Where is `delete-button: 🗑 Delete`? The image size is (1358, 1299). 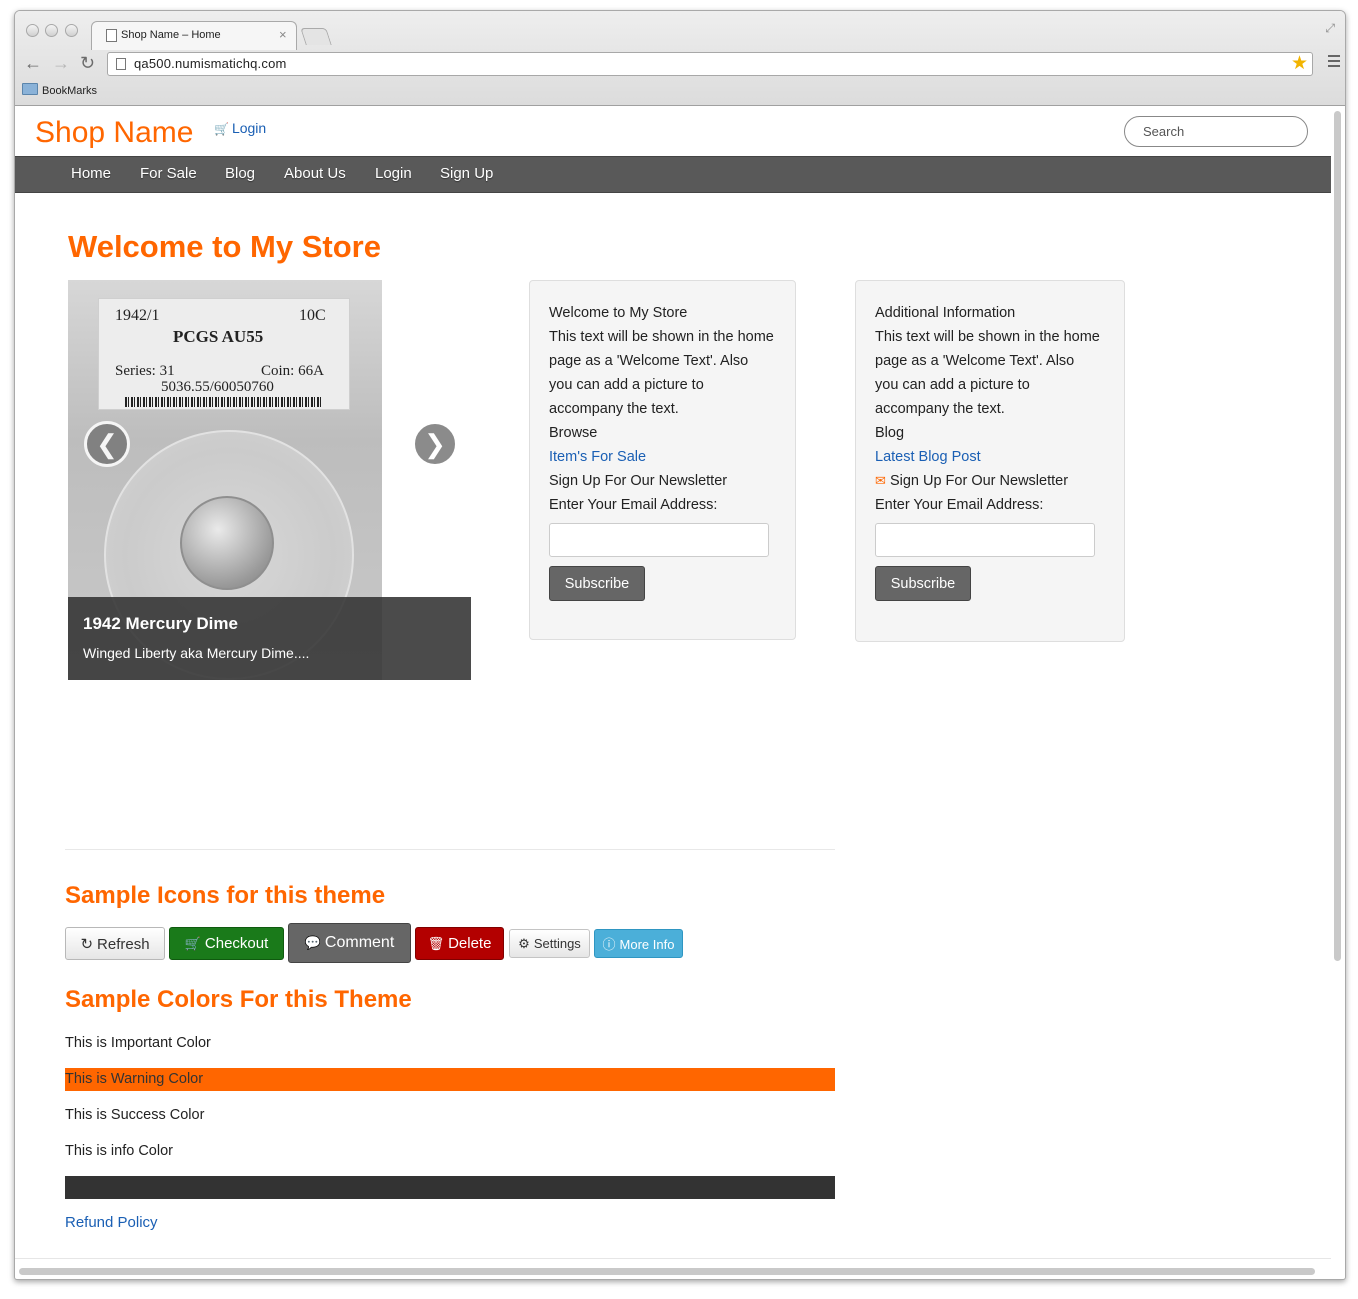 delete-button: 🗑 Delete is located at coordinates (459, 943).